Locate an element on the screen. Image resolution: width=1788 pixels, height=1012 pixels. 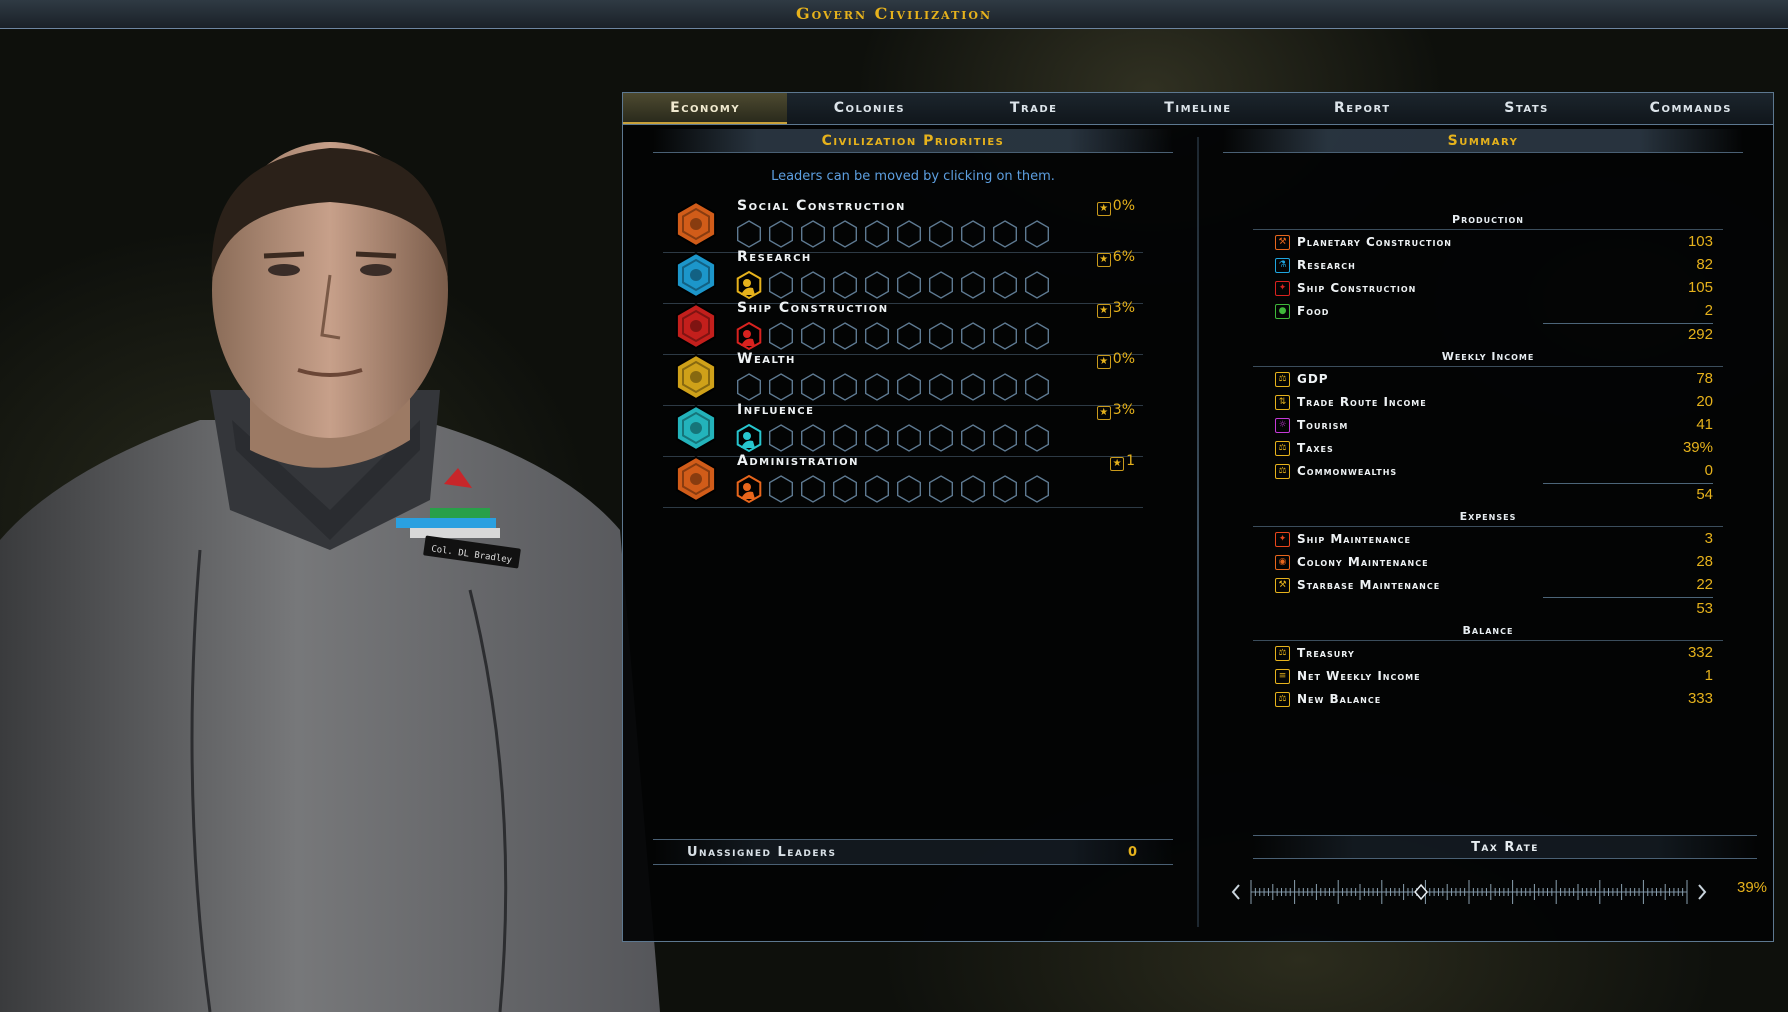
ship-icon: ✦ is located at coordinates (1282, 288).